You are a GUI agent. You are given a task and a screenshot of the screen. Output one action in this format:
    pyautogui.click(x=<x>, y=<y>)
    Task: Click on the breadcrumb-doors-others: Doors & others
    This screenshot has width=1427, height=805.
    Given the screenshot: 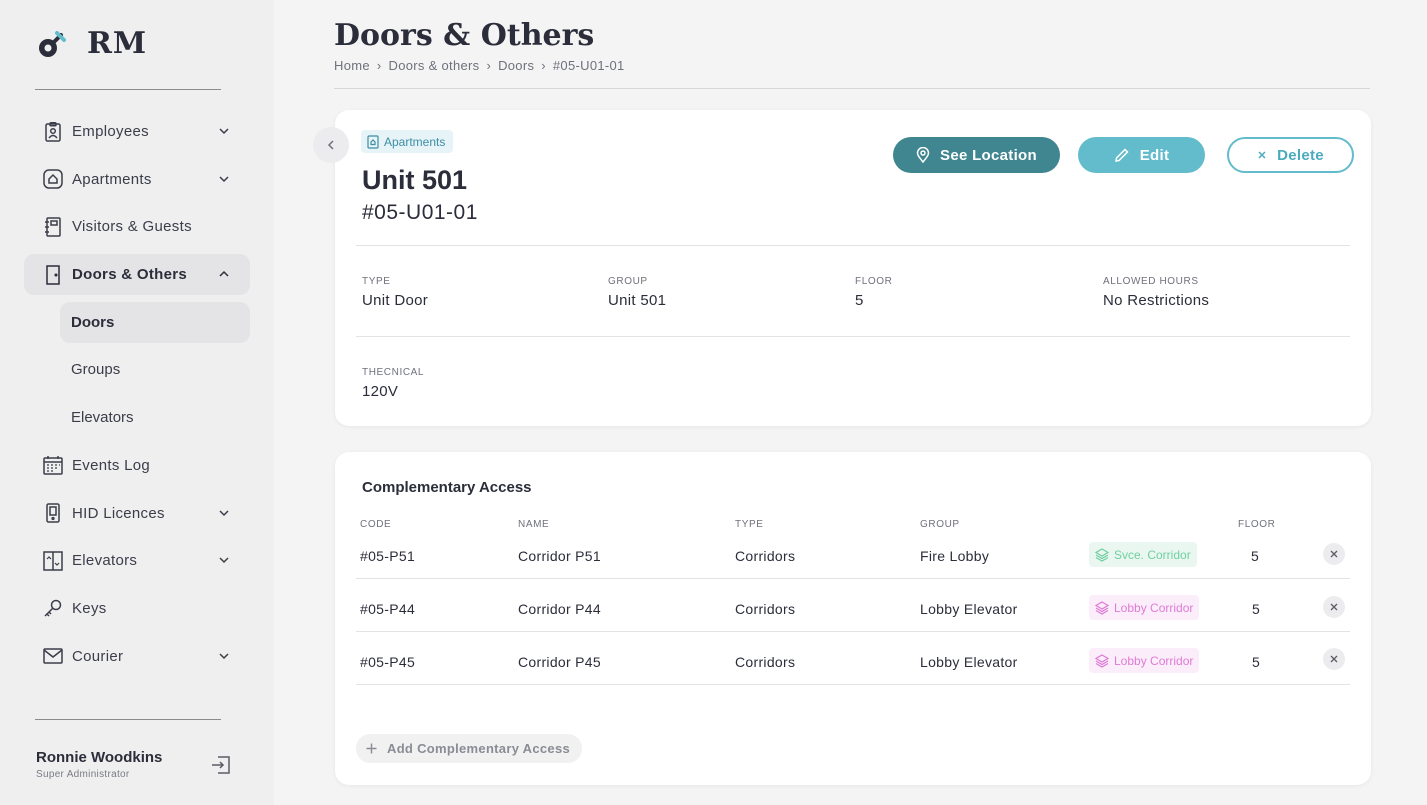 What is the action you would take?
    pyautogui.click(x=434, y=65)
    